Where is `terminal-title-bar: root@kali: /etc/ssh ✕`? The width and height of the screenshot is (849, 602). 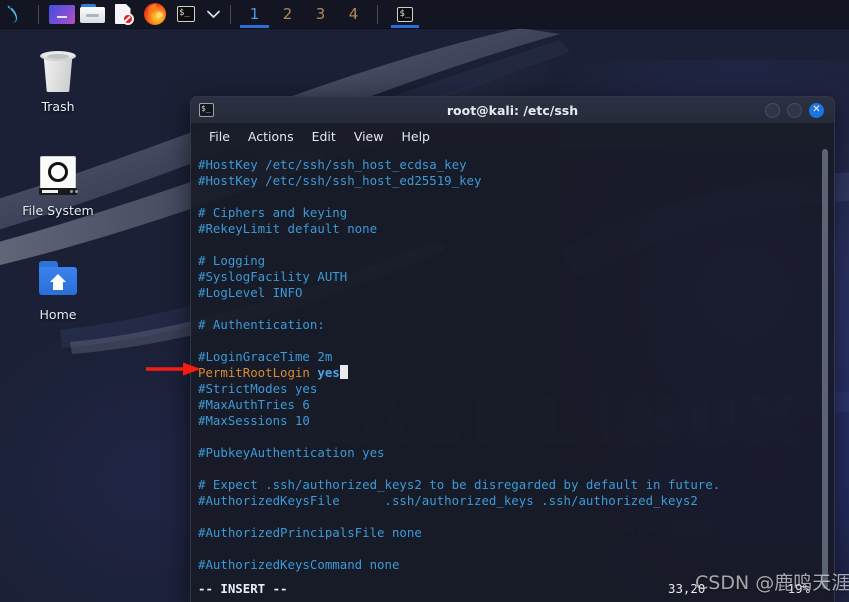 terminal-title-bar: root@kali: /etc/ssh ✕ is located at coordinates (512, 110).